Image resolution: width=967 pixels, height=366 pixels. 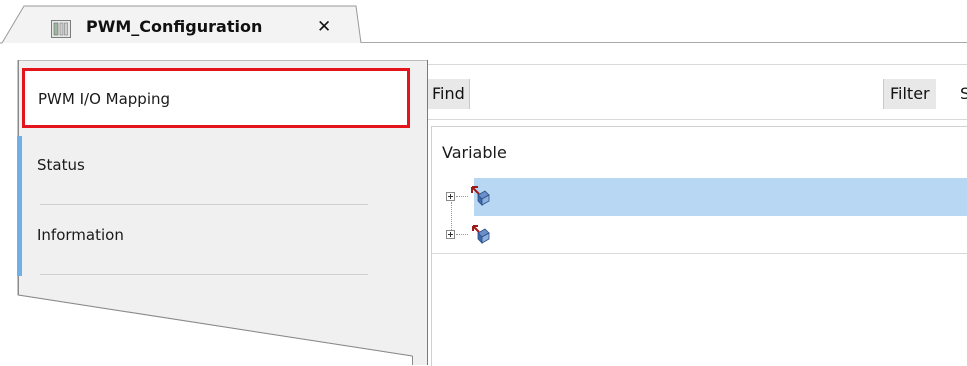 I want to click on editor-tab-title: PWM_Configuration, so click(x=174, y=26).